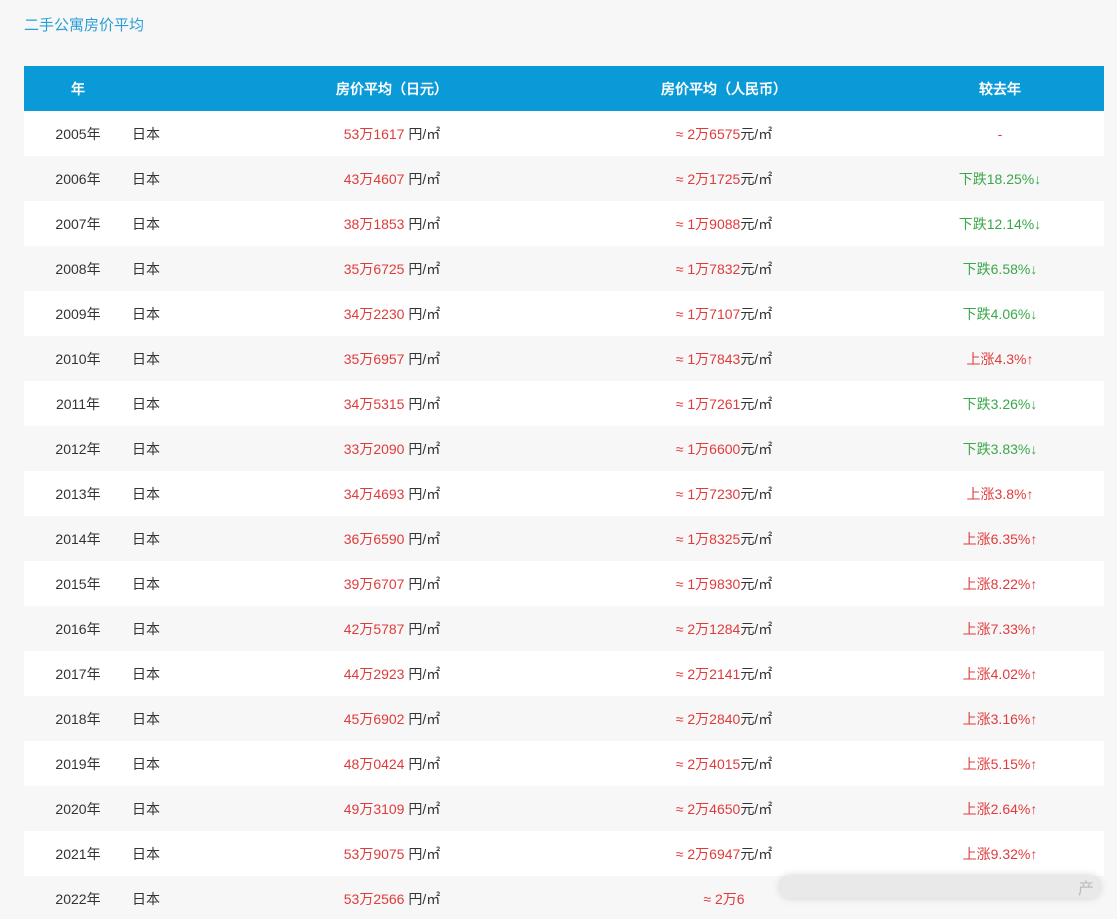 This screenshot has width=1117, height=919. Describe the element at coordinates (564, 673) in the screenshot. I see `table-row: 2017年 日本 44万2923 円/㎡ ≈ 2万2141元/㎡ 上涨4.02%↑` at that location.